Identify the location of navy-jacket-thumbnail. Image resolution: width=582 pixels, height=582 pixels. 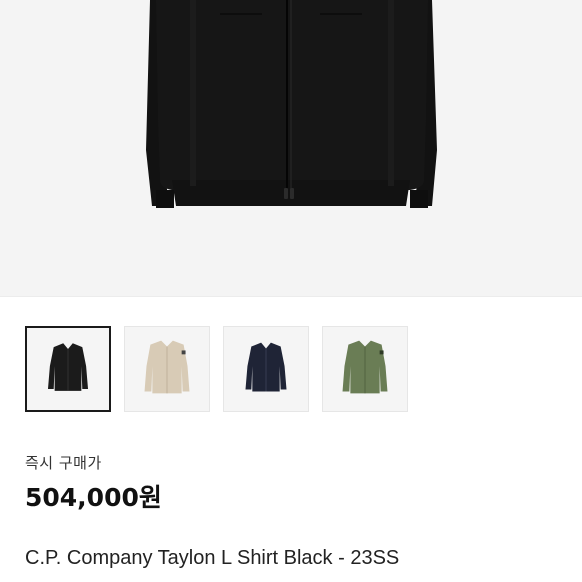
(266, 369).